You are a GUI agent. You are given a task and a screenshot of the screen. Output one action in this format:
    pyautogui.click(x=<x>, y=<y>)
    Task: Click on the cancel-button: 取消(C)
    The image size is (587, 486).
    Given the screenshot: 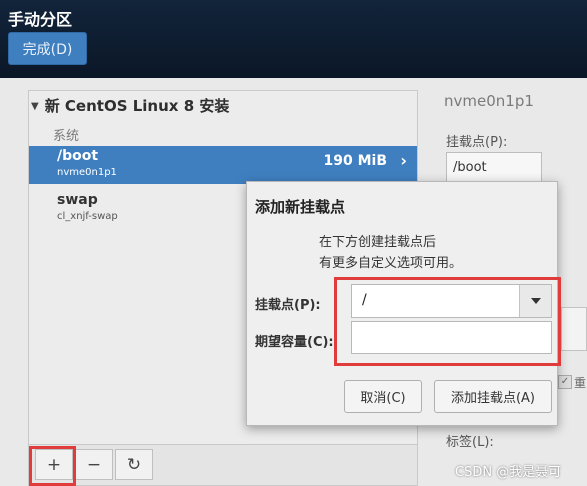 What is the action you would take?
    pyautogui.click(x=383, y=396)
    